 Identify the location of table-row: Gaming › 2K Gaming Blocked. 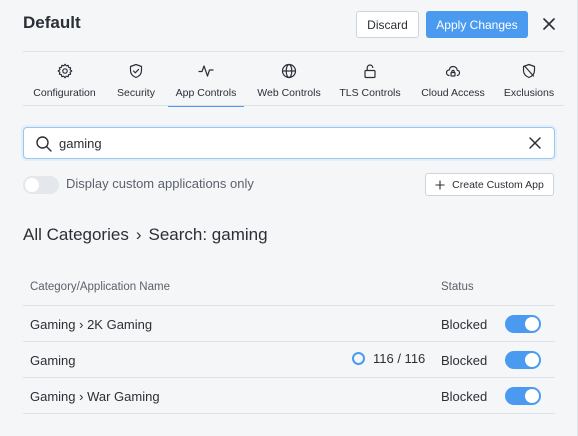
(289, 324).